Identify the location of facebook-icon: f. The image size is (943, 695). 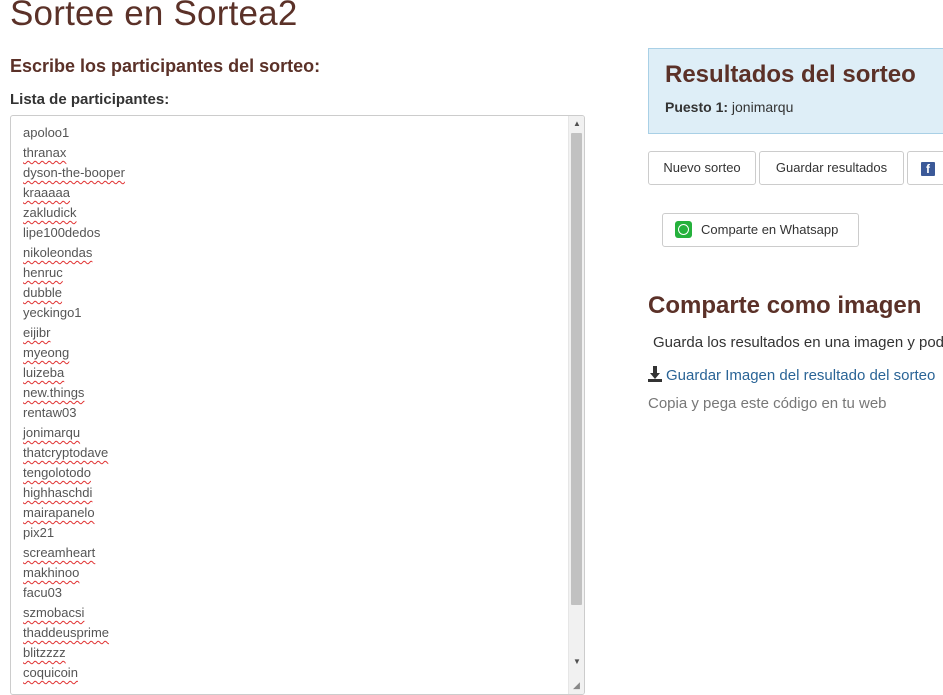
(928, 168).